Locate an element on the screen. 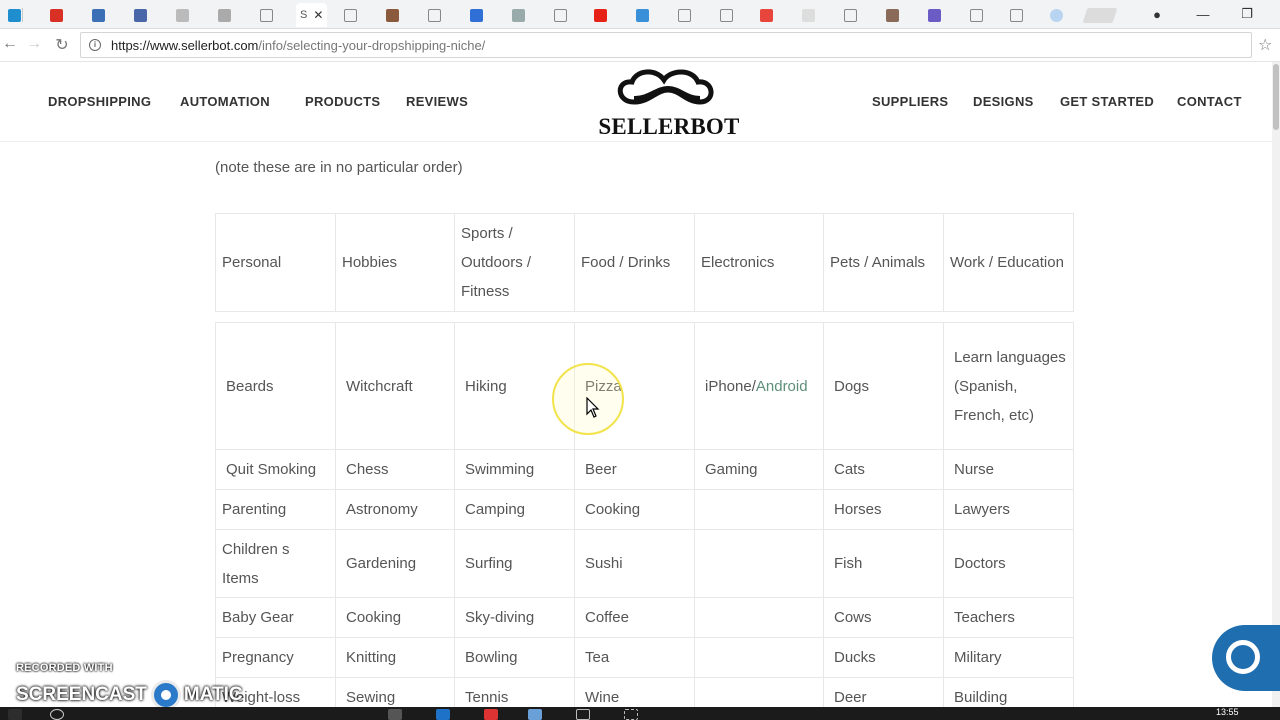 The height and width of the screenshot is (720, 1280). table-spacer-row is located at coordinates (644, 317).